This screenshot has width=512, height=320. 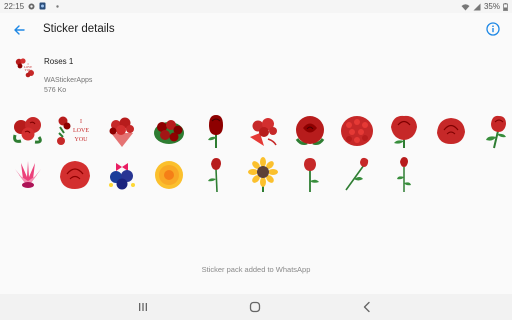 I want to click on status-time: 22:15, so click(x=14, y=6).